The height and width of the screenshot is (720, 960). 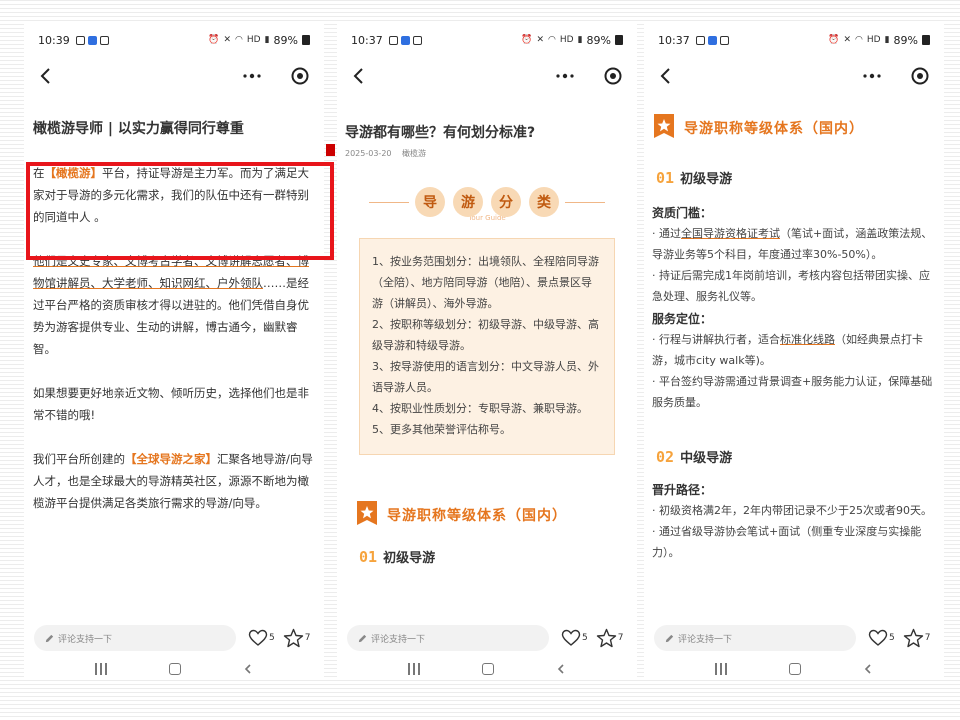 What do you see at coordinates (138, 129) in the screenshot?
I see `article-title: 橄榄游导师 | 以实力赢得同行尊重` at bounding box center [138, 129].